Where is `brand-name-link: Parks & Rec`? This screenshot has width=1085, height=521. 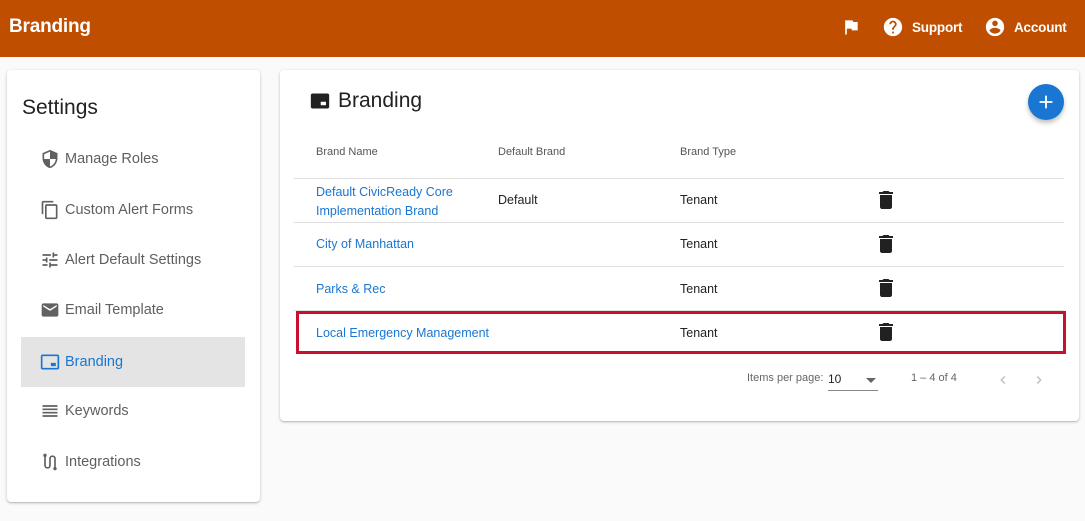 brand-name-link: Parks & Rec is located at coordinates (350, 289).